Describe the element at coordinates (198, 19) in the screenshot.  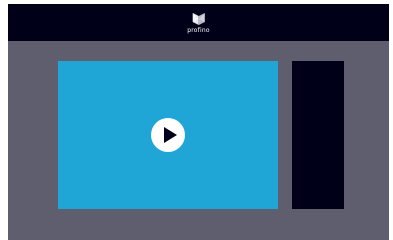
I see `profino-logo-icon` at that location.